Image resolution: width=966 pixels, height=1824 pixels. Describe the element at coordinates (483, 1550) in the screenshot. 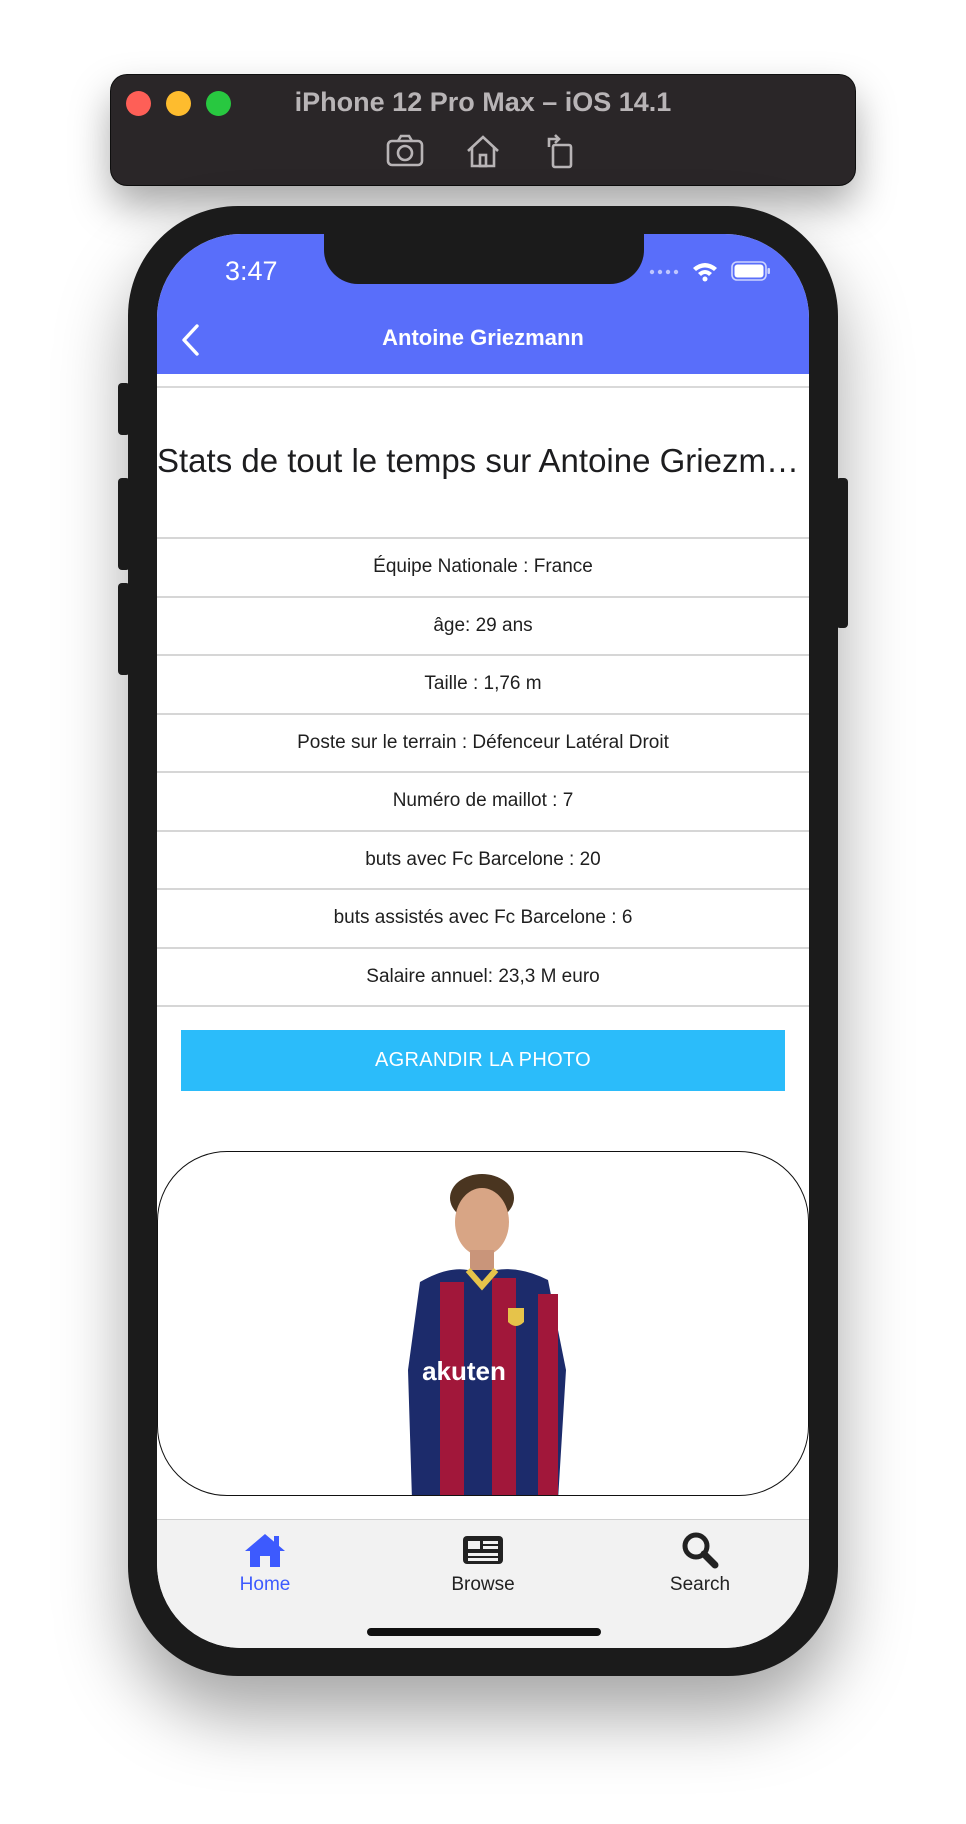

I see `newspaper-icon` at that location.